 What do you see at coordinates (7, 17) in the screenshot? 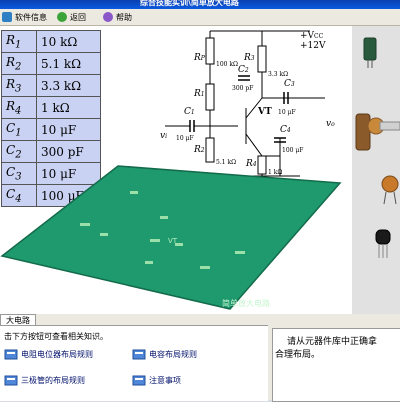
I see `info-icon` at bounding box center [7, 17].